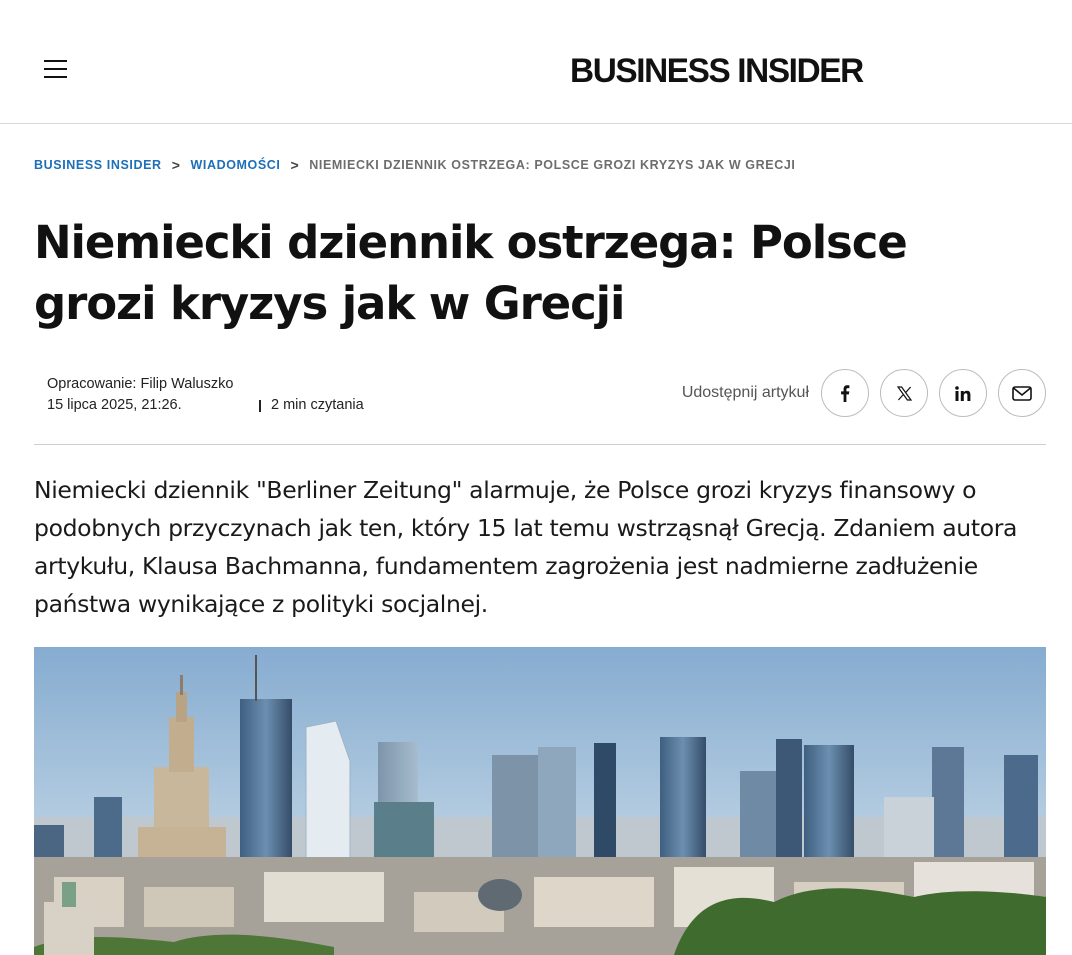 The height and width of the screenshot is (955, 1072). What do you see at coordinates (140, 384) in the screenshot?
I see `article-author: Opracowanie: Filip Waluszko` at bounding box center [140, 384].